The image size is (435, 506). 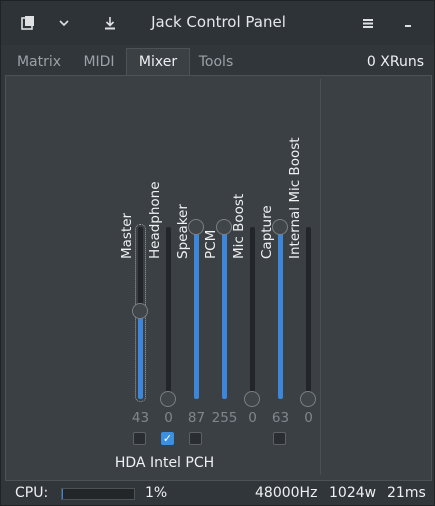 I want to click on tab-matrix: Matrix, so click(x=39, y=62).